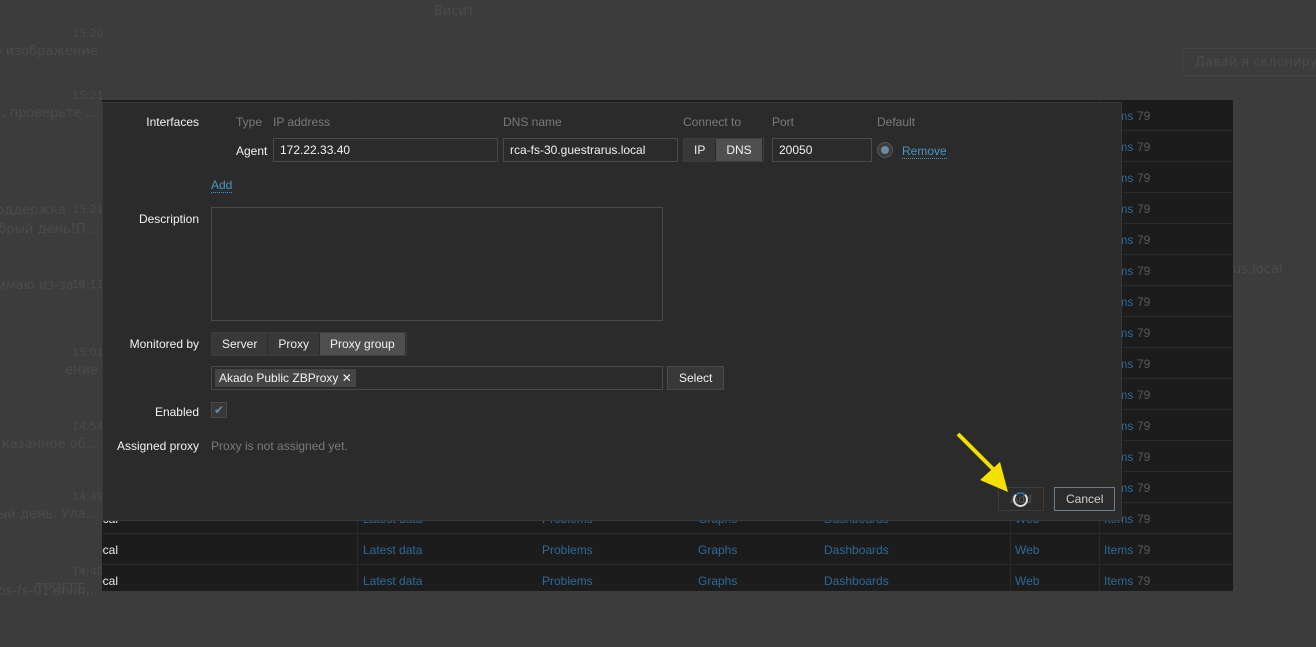 The height and width of the screenshot is (647, 1316). I want to click on monitored-proxy-option: Proxy, so click(294, 344).